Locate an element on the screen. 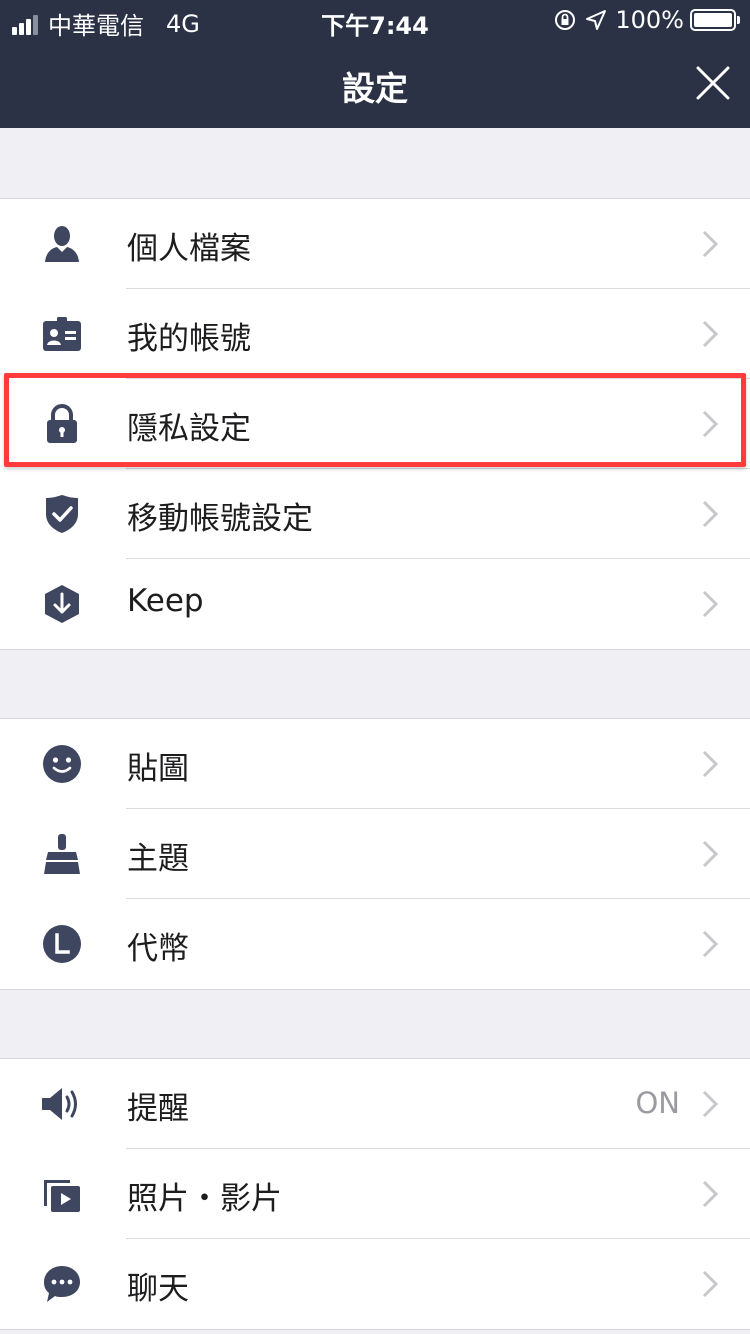  settings-item-stickers: 貼圖 is located at coordinates (375, 764).